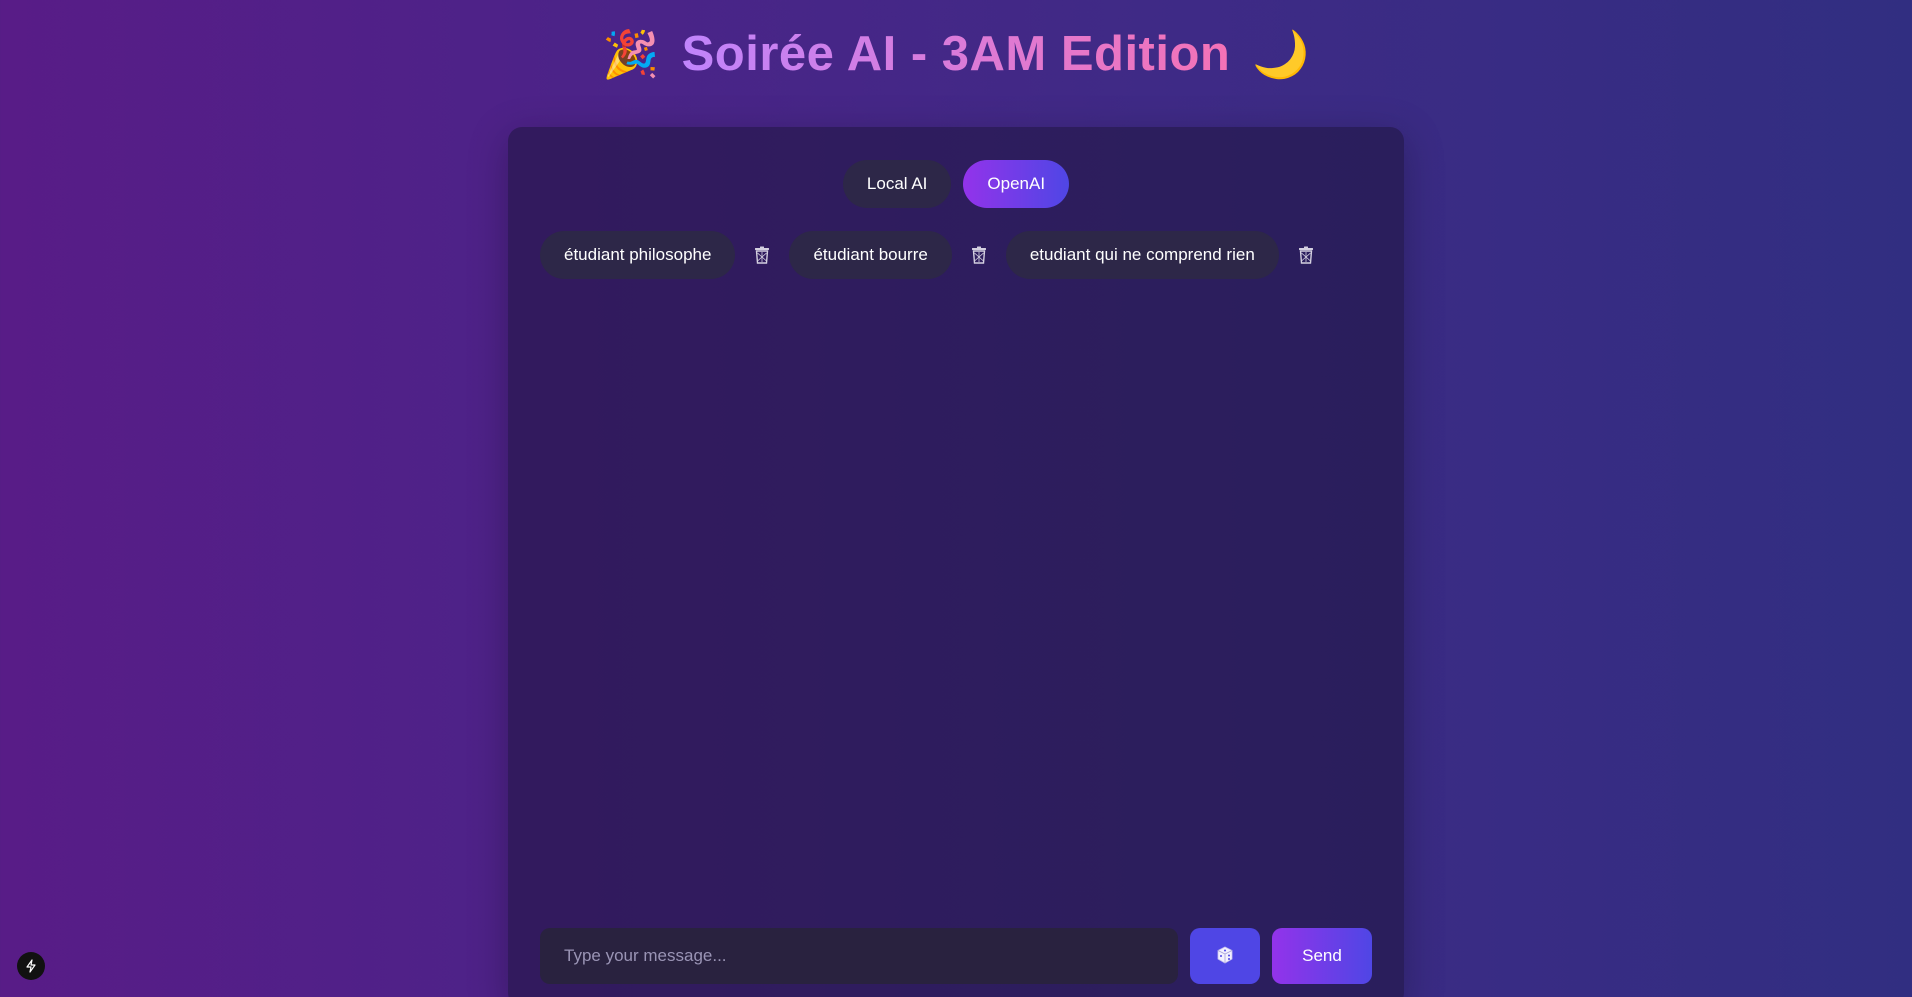  I want to click on page-title: Soirée AI - 3AM Edition, so click(956, 54).